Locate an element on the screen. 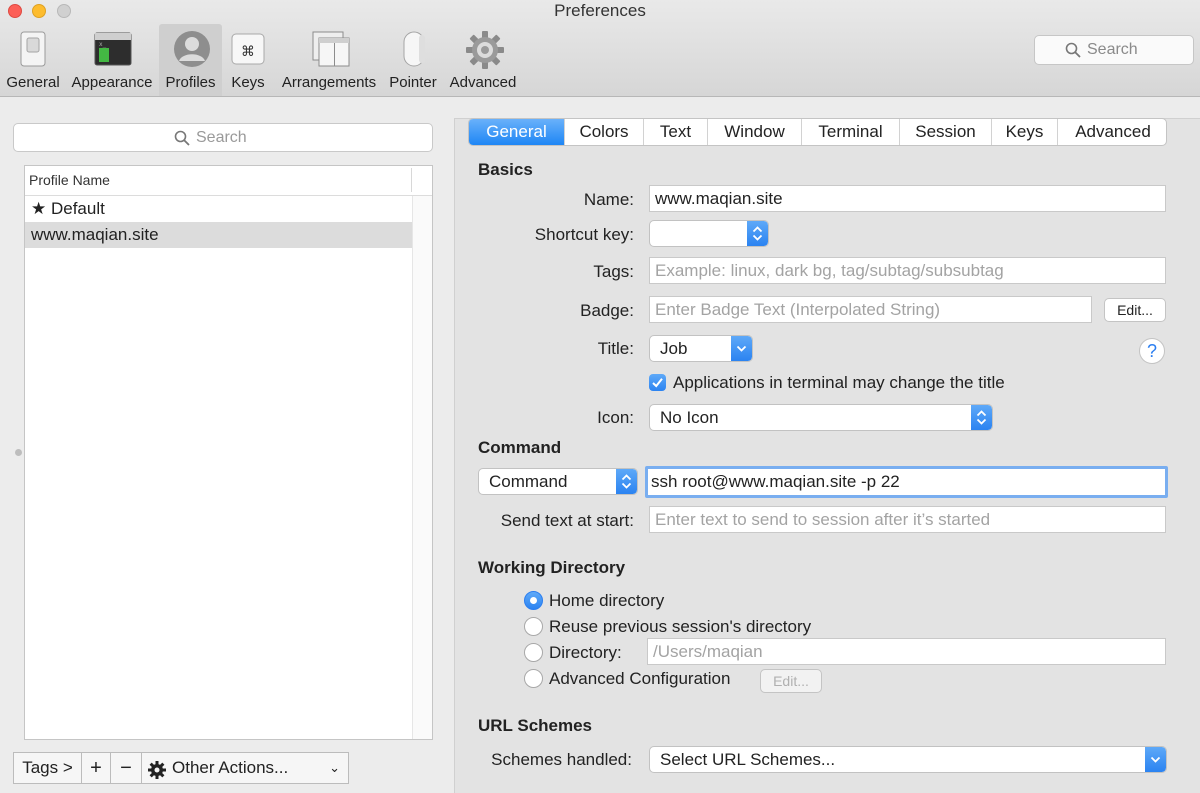 The height and width of the screenshot is (793, 1200). toolbar-label: Keys is located at coordinates (248, 82).